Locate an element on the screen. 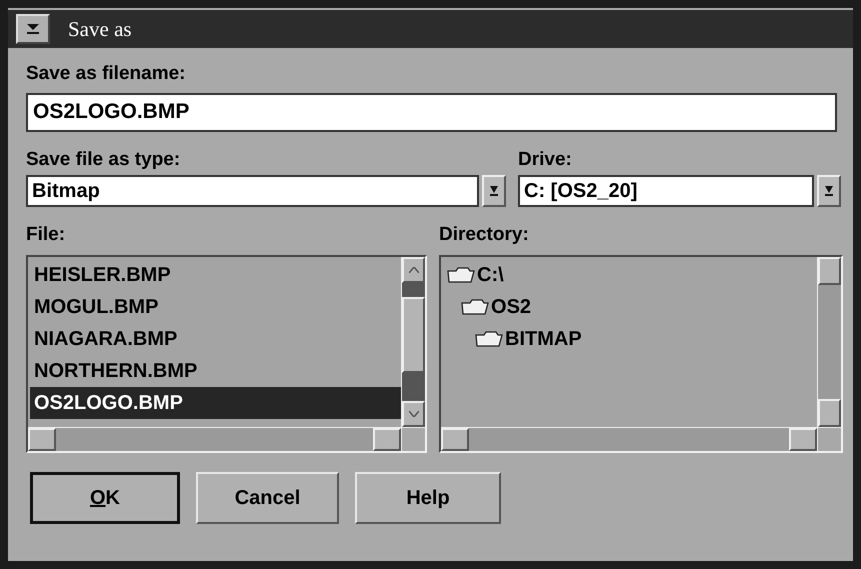 Image resolution: width=861 pixels, height=569 pixels. file-item: MOGUL.BMP is located at coordinates (216, 307).